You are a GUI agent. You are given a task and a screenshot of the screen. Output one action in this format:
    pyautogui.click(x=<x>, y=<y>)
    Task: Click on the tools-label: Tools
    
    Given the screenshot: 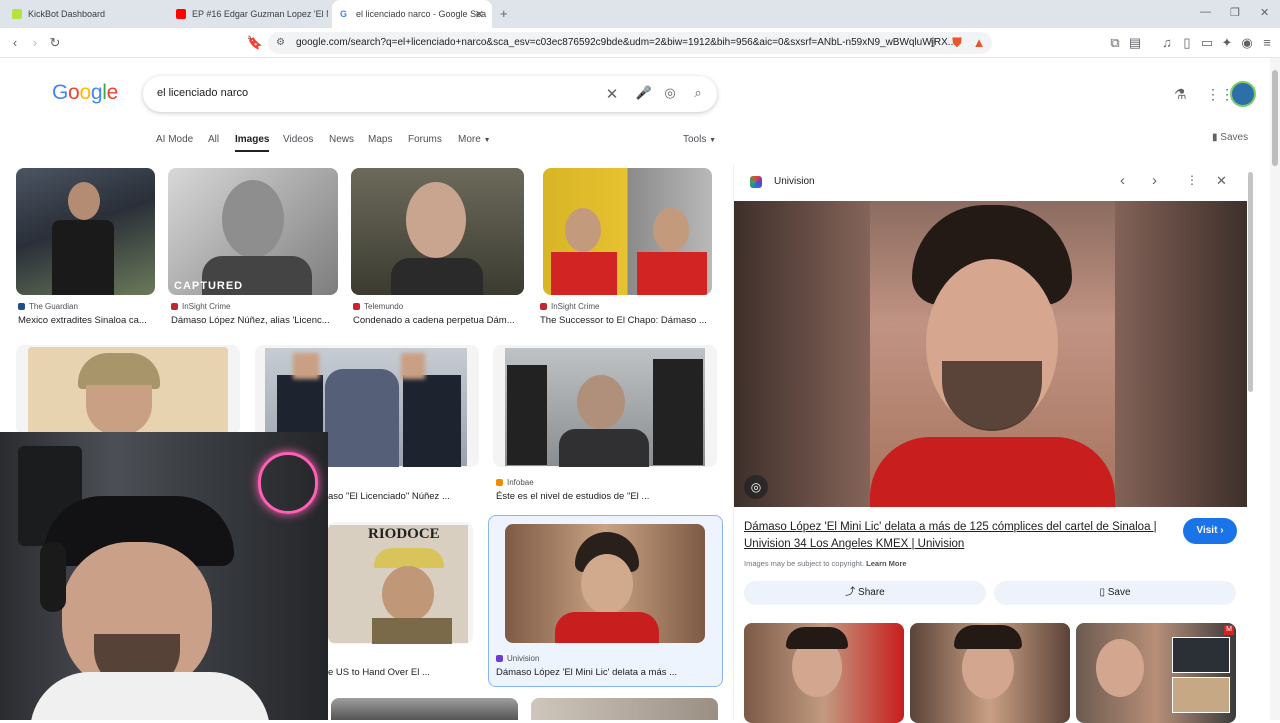 What is the action you would take?
    pyautogui.click(x=695, y=139)
    